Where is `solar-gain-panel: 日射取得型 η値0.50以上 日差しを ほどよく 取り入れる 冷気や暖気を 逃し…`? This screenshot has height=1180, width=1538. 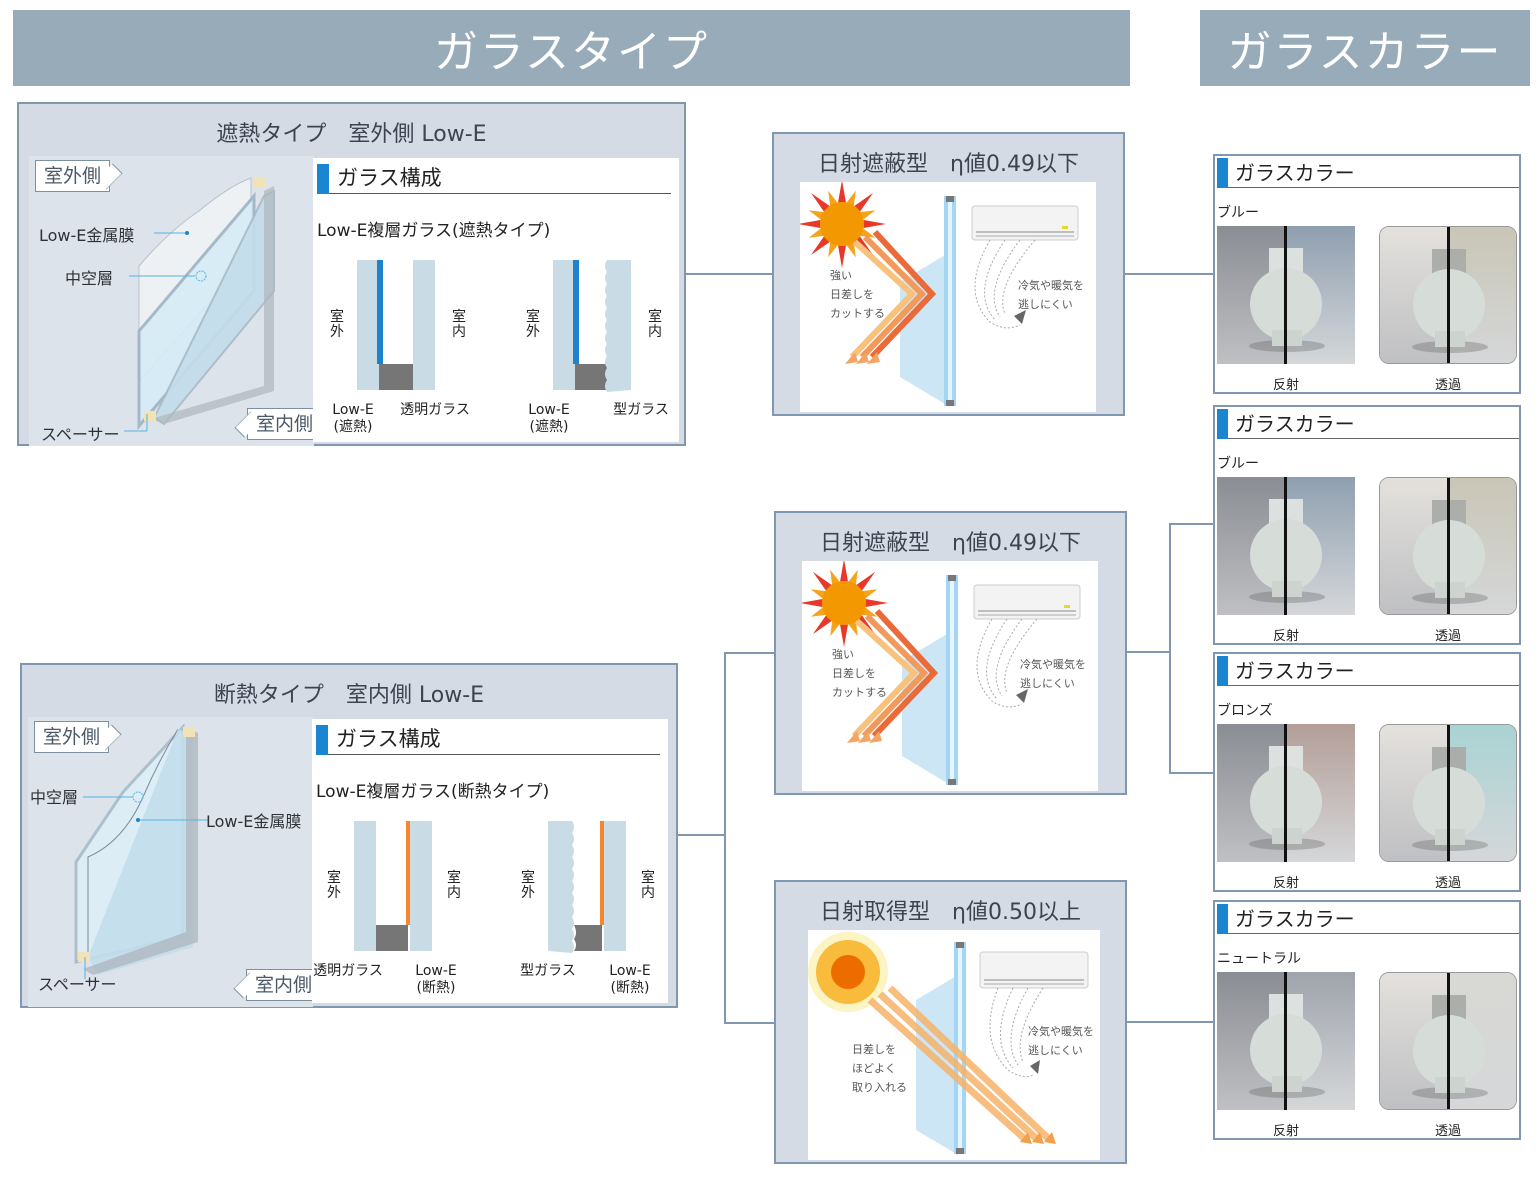 solar-gain-panel: 日射取得型 η値0.50以上 日差しを ほどよく 取り入れる 冷気や暖気を 逃し… is located at coordinates (950, 1022).